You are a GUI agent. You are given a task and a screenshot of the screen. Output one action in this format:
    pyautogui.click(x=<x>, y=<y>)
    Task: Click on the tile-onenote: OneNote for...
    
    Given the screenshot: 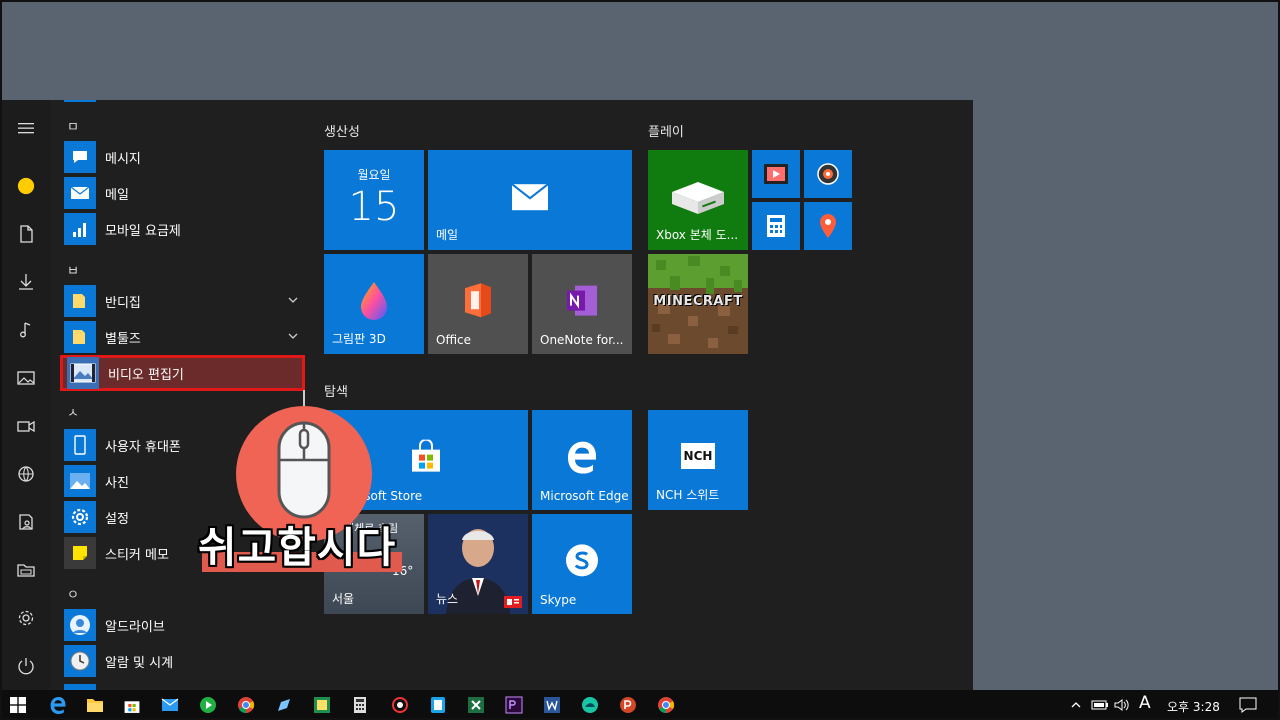 What is the action you would take?
    pyautogui.click(x=582, y=304)
    